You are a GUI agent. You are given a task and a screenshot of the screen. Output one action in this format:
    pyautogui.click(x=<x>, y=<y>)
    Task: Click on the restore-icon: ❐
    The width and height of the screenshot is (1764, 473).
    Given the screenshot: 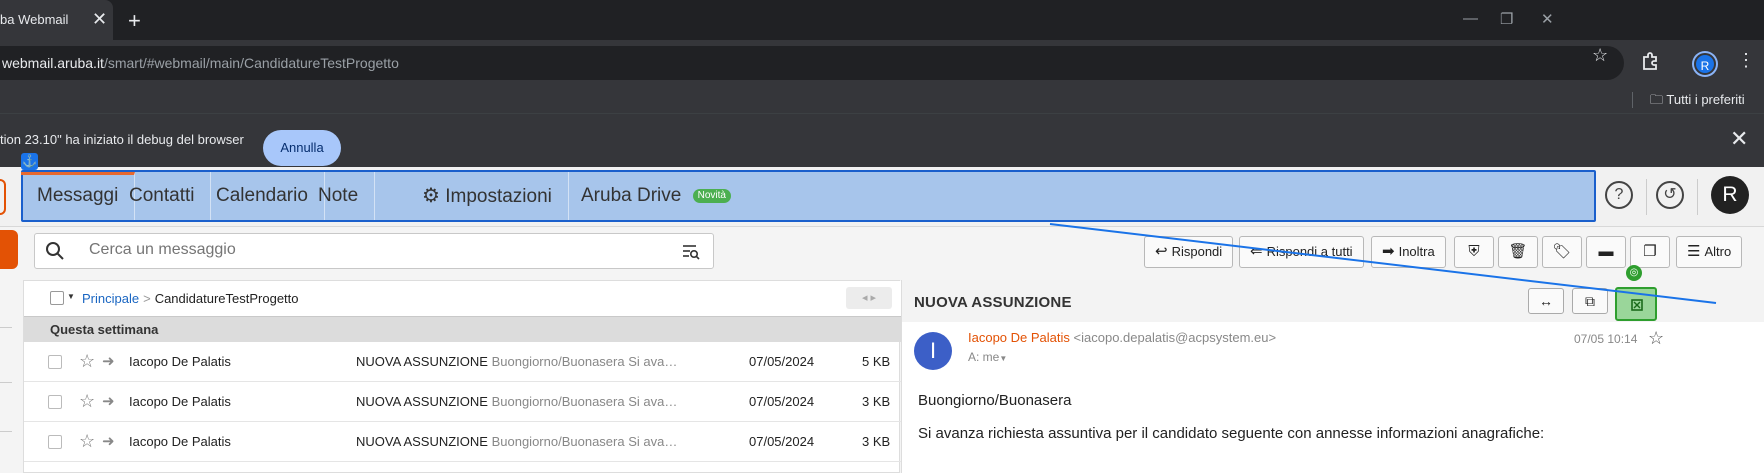 What is the action you would take?
    pyautogui.click(x=1506, y=19)
    